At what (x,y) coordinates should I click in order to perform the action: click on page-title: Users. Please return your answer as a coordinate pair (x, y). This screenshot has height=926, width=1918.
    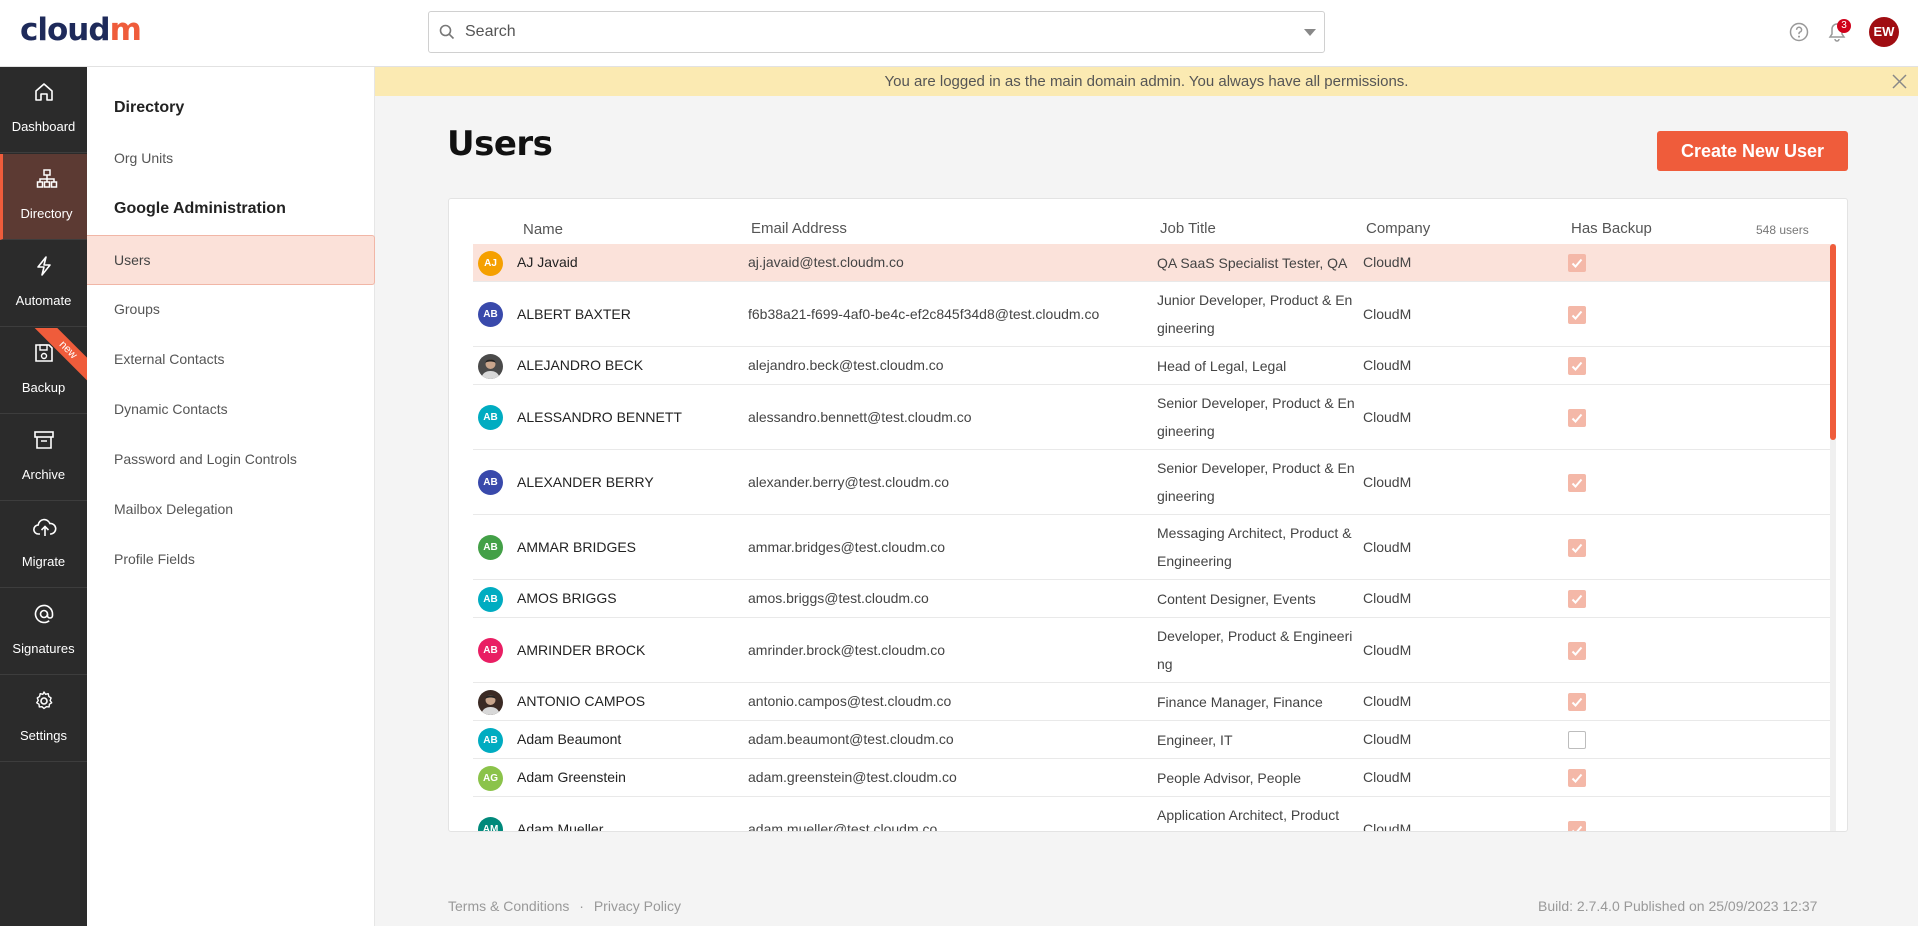
    Looking at the image, I should click on (500, 144).